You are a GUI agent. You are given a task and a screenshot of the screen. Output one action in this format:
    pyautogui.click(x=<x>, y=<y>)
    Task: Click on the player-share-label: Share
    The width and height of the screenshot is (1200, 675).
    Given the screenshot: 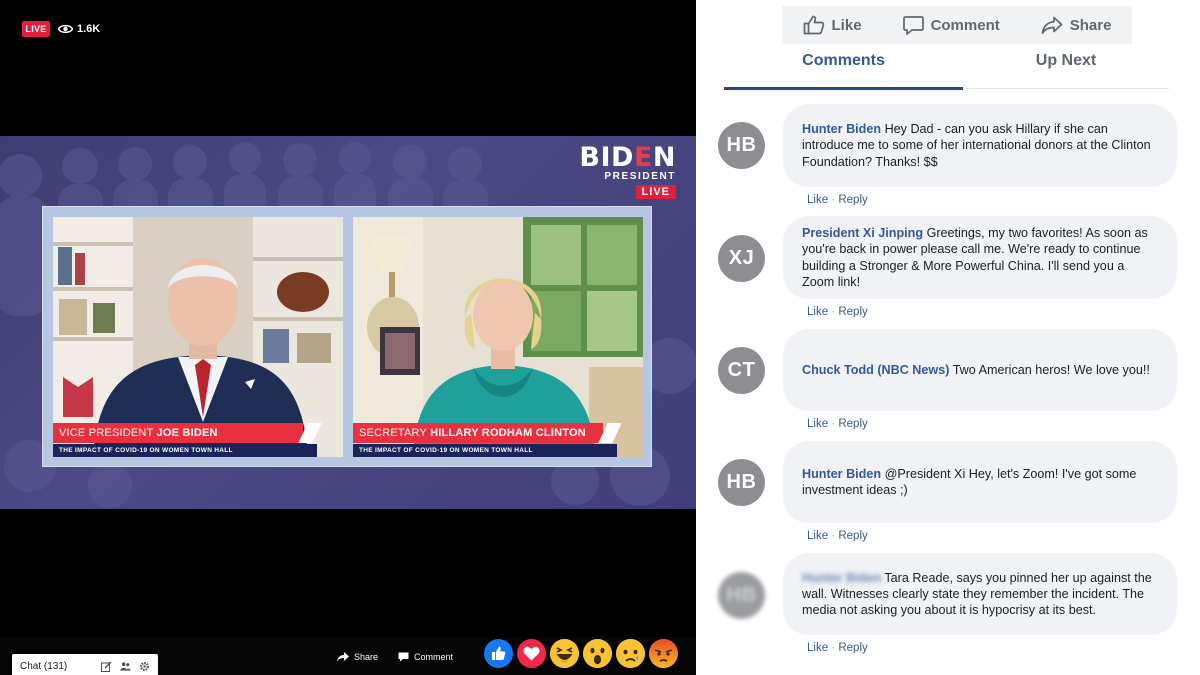 What is the action you would take?
    pyautogui.click(x=366, y=657)
    